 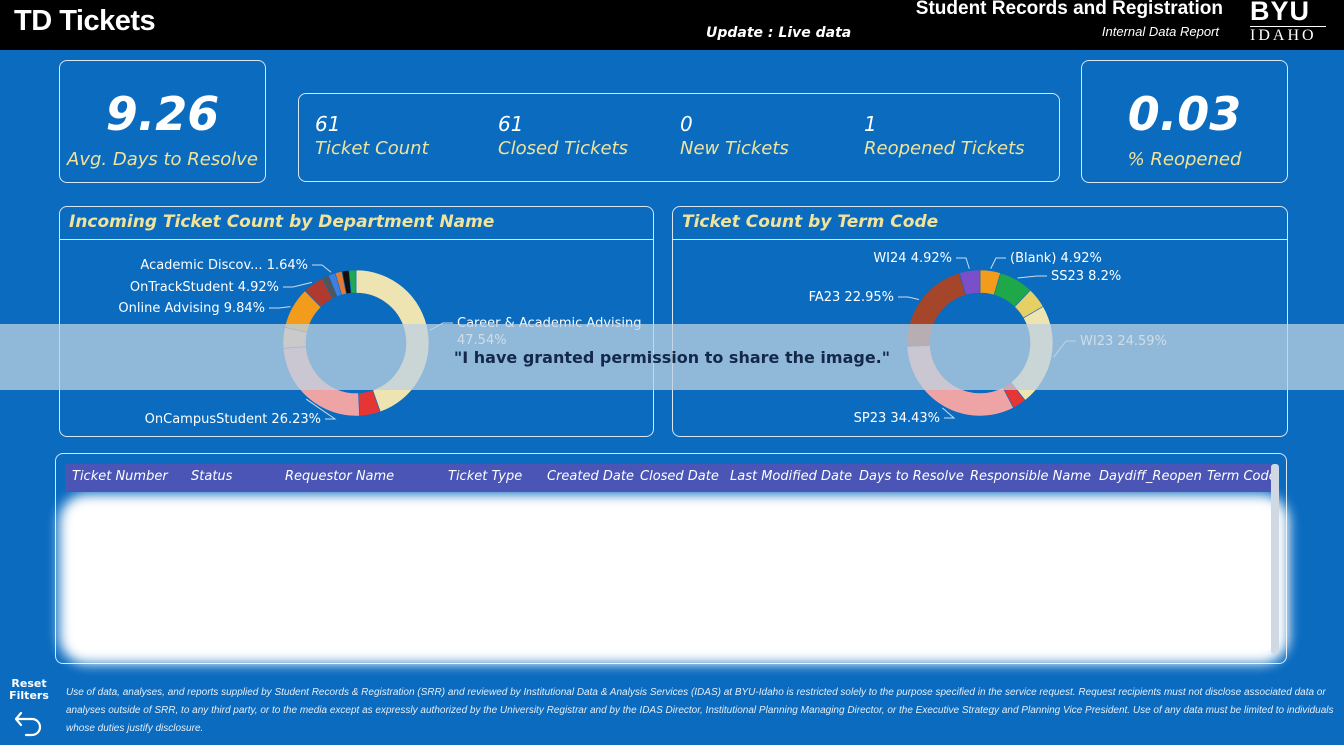 What do you see at coordinates (791, 476) in the screenshot?
I see `col-last-modified-date: Last Modified Date` at bounding box center [791, 476].